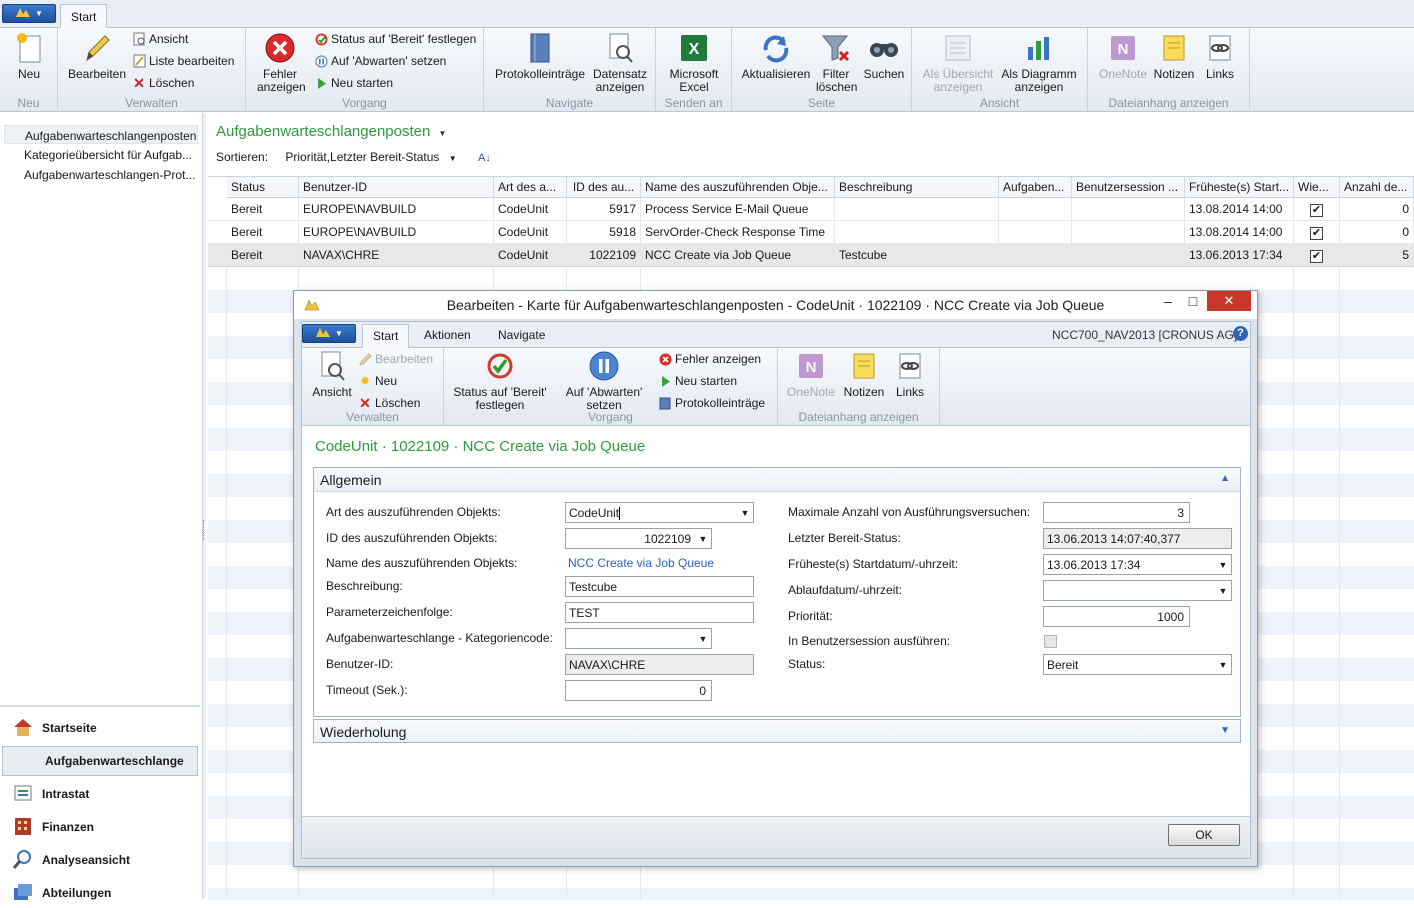 Image resolution: width=1414 pixels, height=908 pixels. I want to click on description-input: Testcube, so click(659, 586).